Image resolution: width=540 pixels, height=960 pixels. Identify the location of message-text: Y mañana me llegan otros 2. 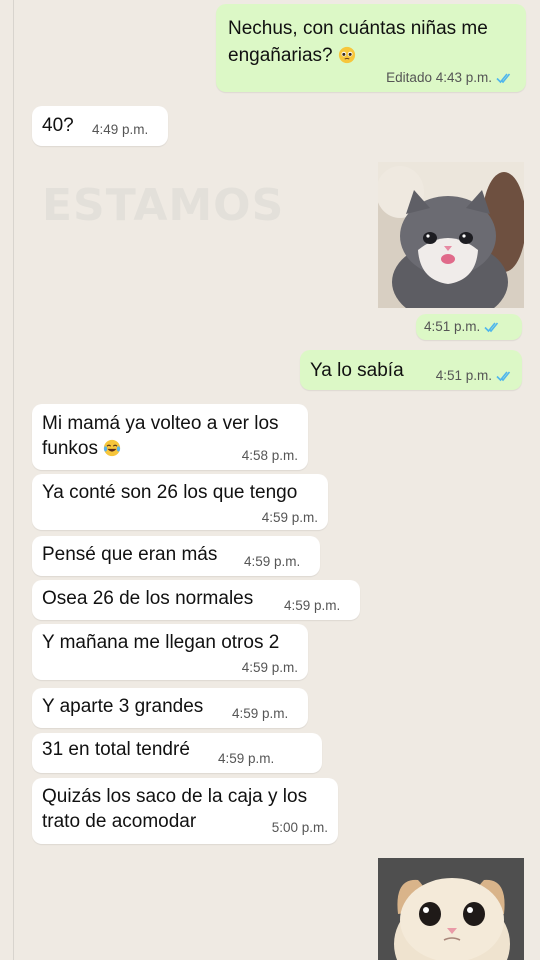
(161, 642).